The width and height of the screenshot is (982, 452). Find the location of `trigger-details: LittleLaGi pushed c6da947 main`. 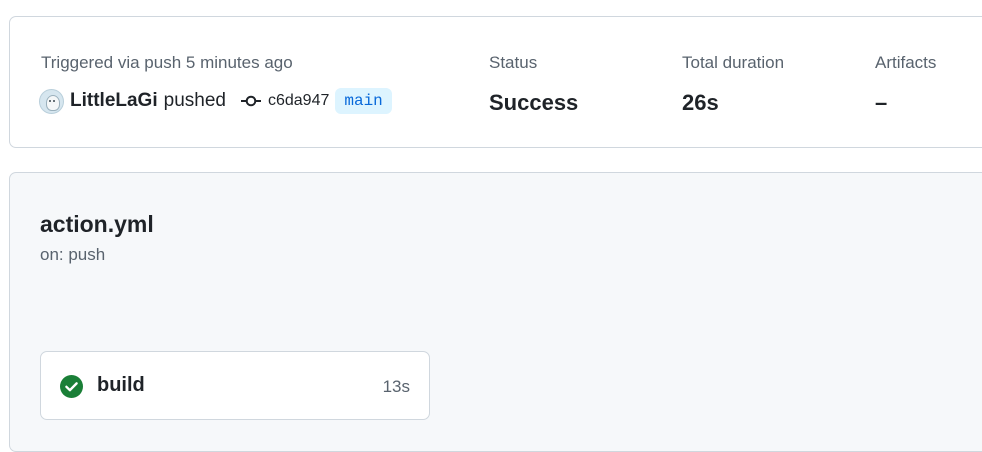

trigger-details: LittleLaGi pushed c6da947 main is located at coordinates (215, 101).